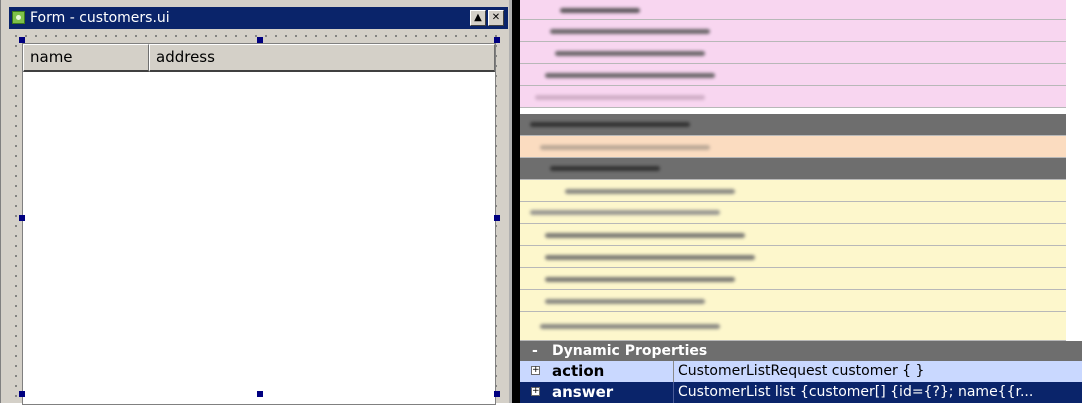 This screenshot has width=1082, height=405. What do you see at coordinates (496, 18) in the screenshot?
I see `close-button: ✕` at bounding box center [496, 18].